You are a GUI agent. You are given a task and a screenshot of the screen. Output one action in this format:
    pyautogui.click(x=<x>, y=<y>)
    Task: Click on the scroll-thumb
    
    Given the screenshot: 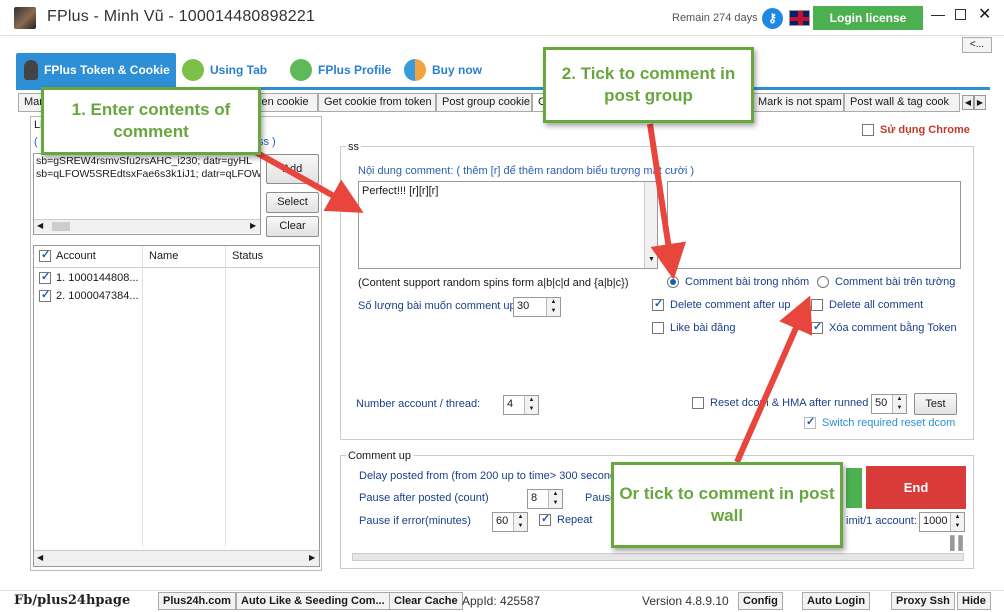 What is the action you would take?
    pyautogui.click(x=61, y=226)
    